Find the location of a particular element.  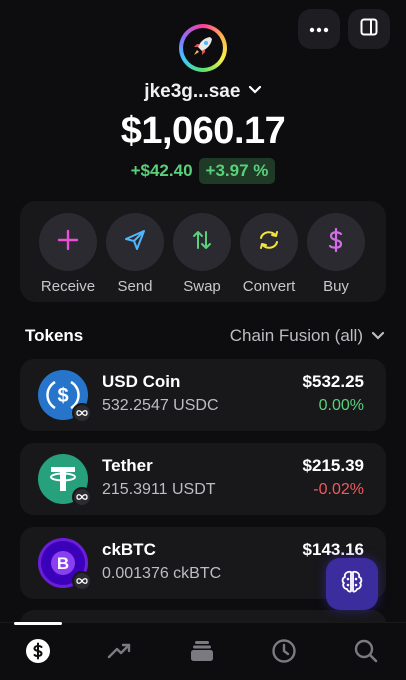

account-address-selector: jke3g...sae is located at coordinates (203, 92).